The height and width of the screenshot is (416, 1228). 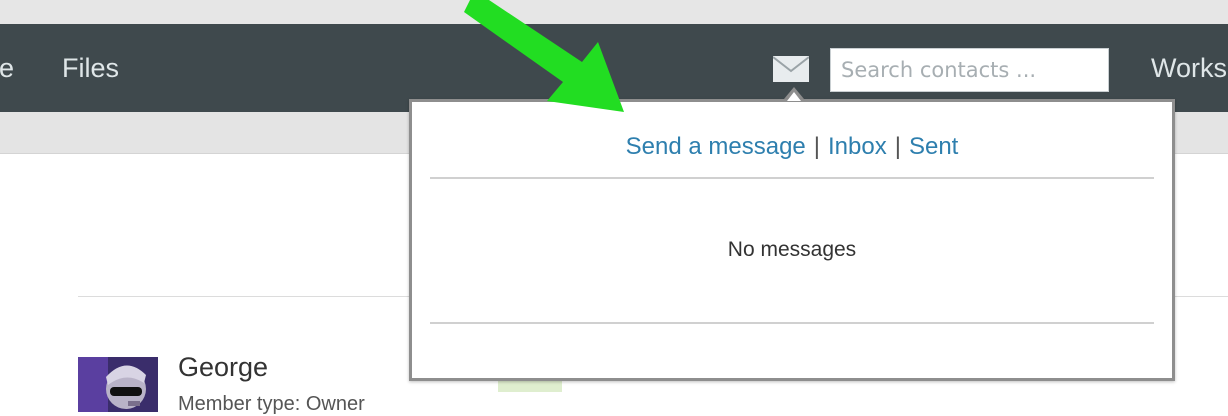 I want to click on top-strip, so click(x=614, y=12).